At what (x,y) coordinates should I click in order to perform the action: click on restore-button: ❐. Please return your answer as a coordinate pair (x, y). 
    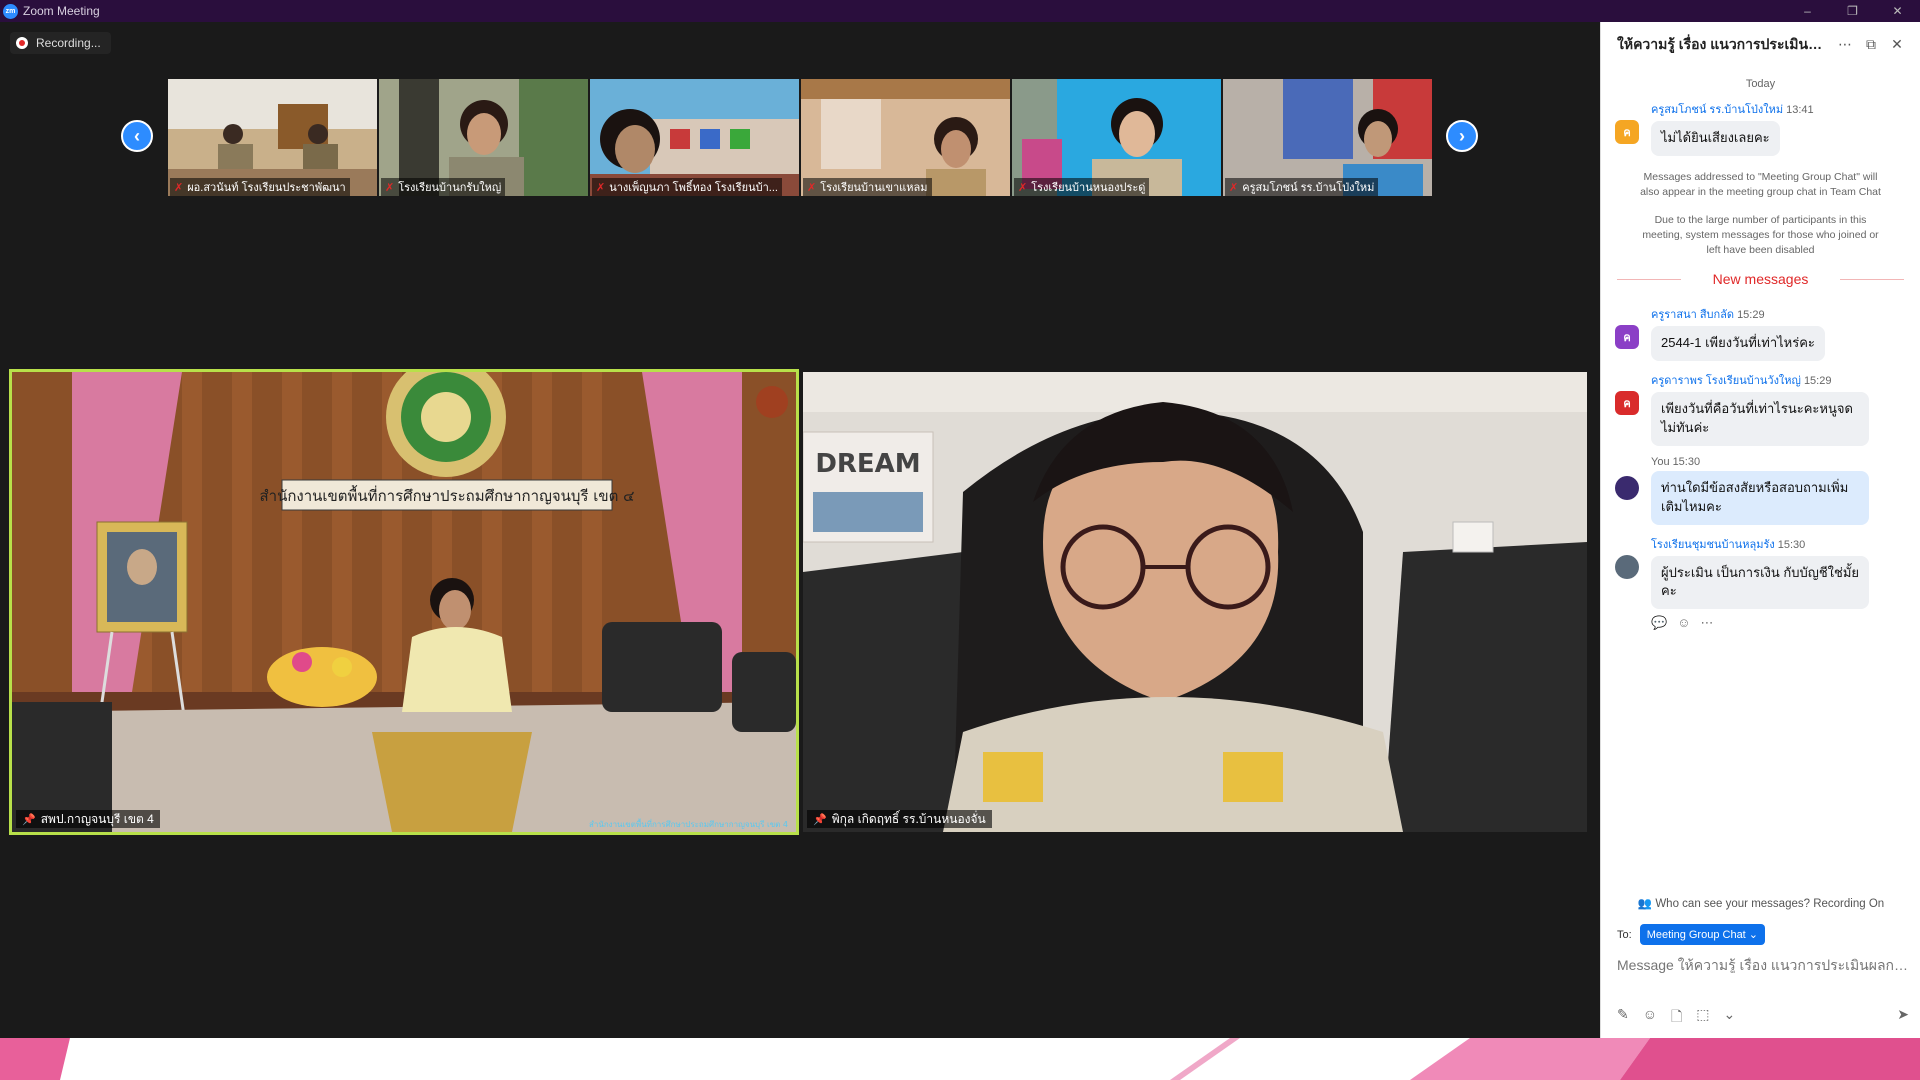
    Looking at the image, I should click on (1852, 11).